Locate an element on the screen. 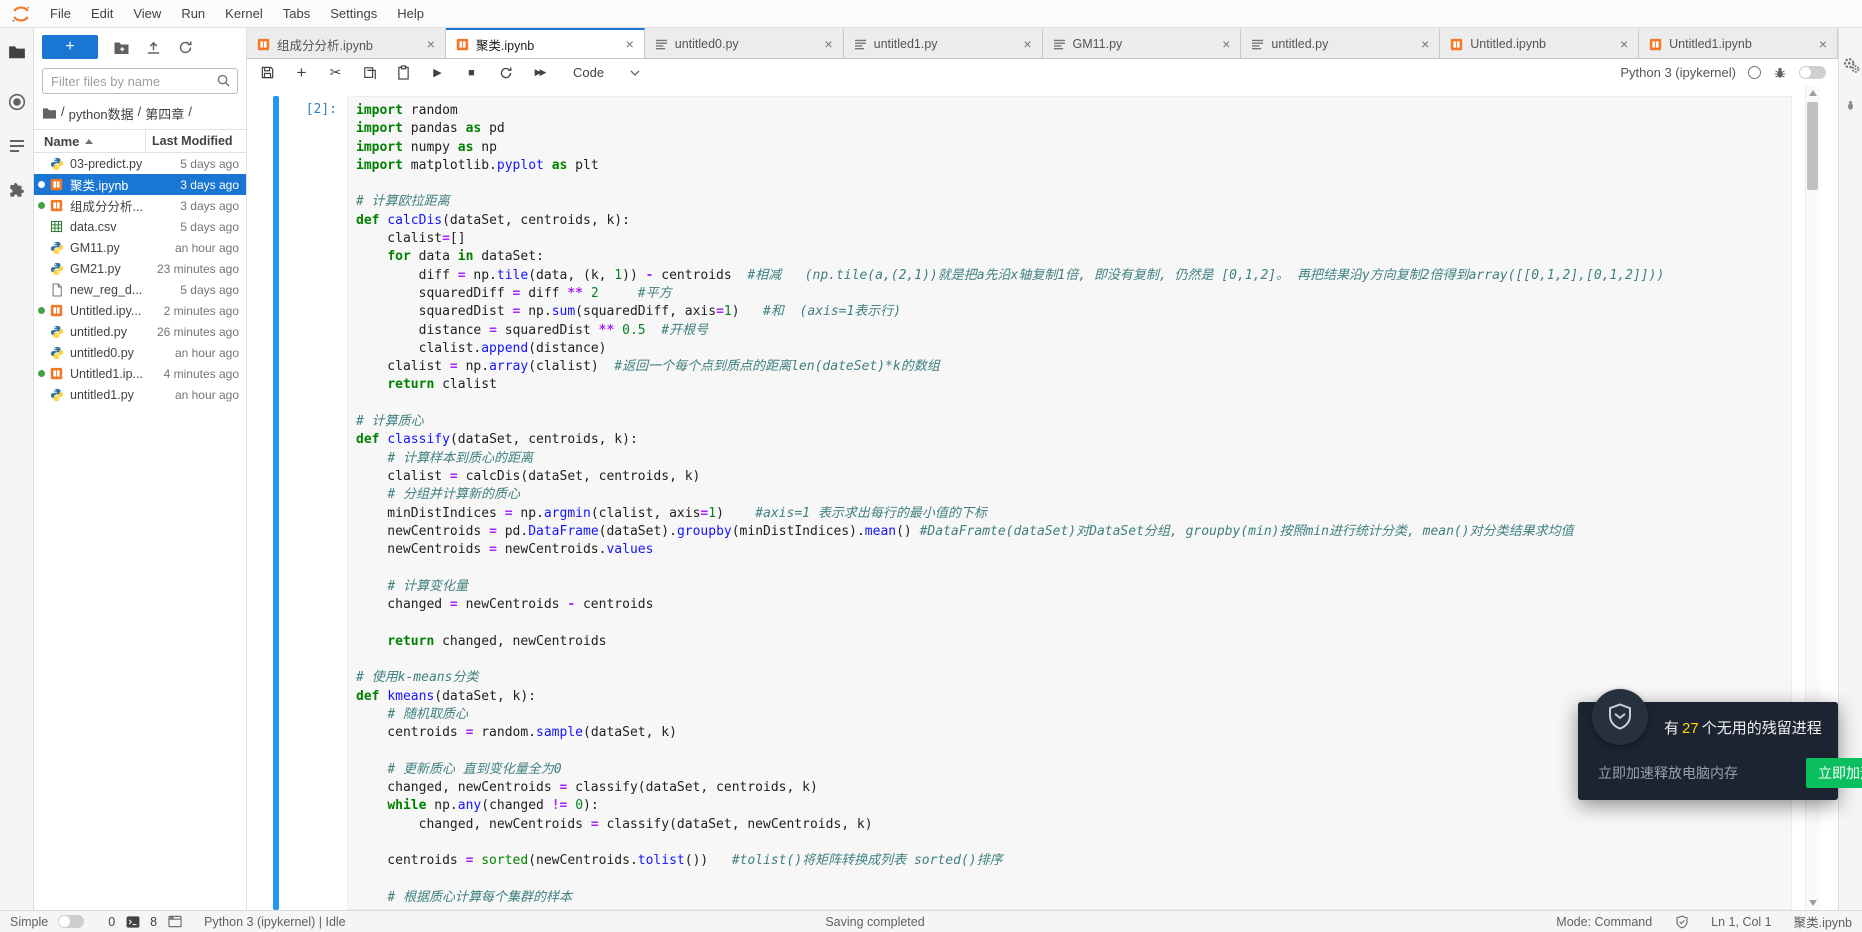 This screenshot has width=1862, height=932. code-line: while np.any(changed != 0): is located at coordinates (493, 806).